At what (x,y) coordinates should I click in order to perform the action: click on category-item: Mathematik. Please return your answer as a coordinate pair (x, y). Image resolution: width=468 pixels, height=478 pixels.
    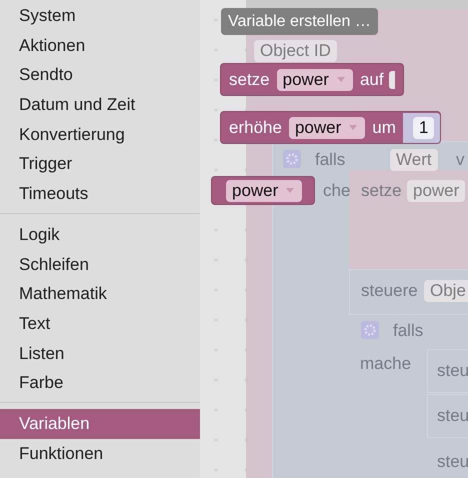
    Looking at the image, I should click on (100, 294).